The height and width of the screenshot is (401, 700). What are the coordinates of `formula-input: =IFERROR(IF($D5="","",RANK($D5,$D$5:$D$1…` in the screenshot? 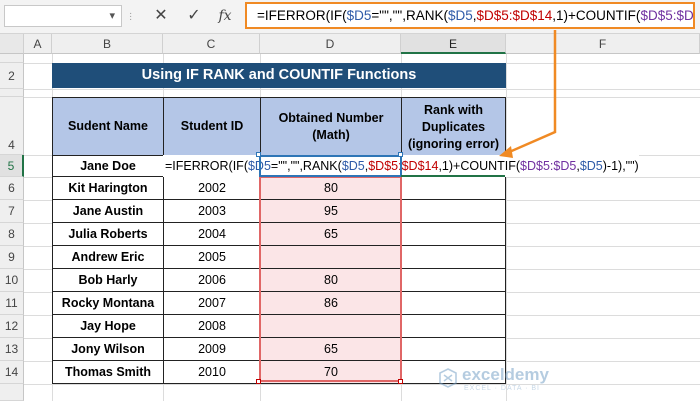 It's located at (470, 15).